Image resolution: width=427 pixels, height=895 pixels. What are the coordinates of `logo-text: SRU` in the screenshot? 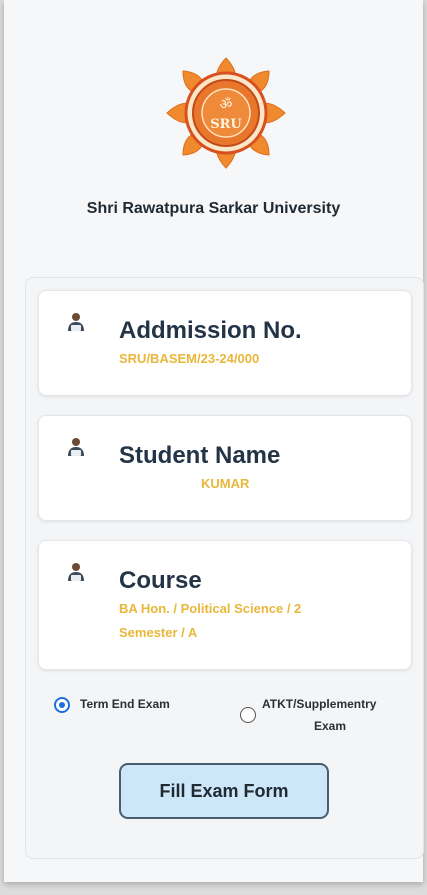 It's located at (226, 124).